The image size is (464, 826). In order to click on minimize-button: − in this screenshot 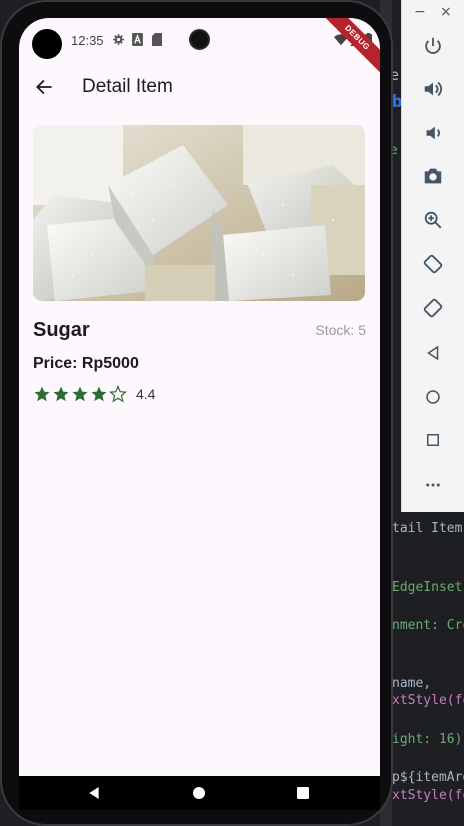, I will do `click(420, 12)`.